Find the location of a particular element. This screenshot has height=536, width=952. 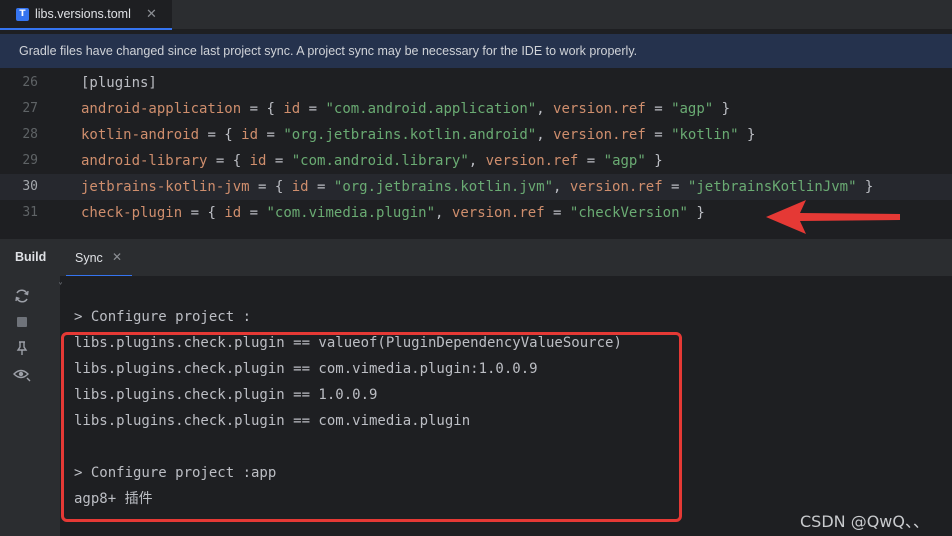

eye-icon is located at coordinates (22, 374).